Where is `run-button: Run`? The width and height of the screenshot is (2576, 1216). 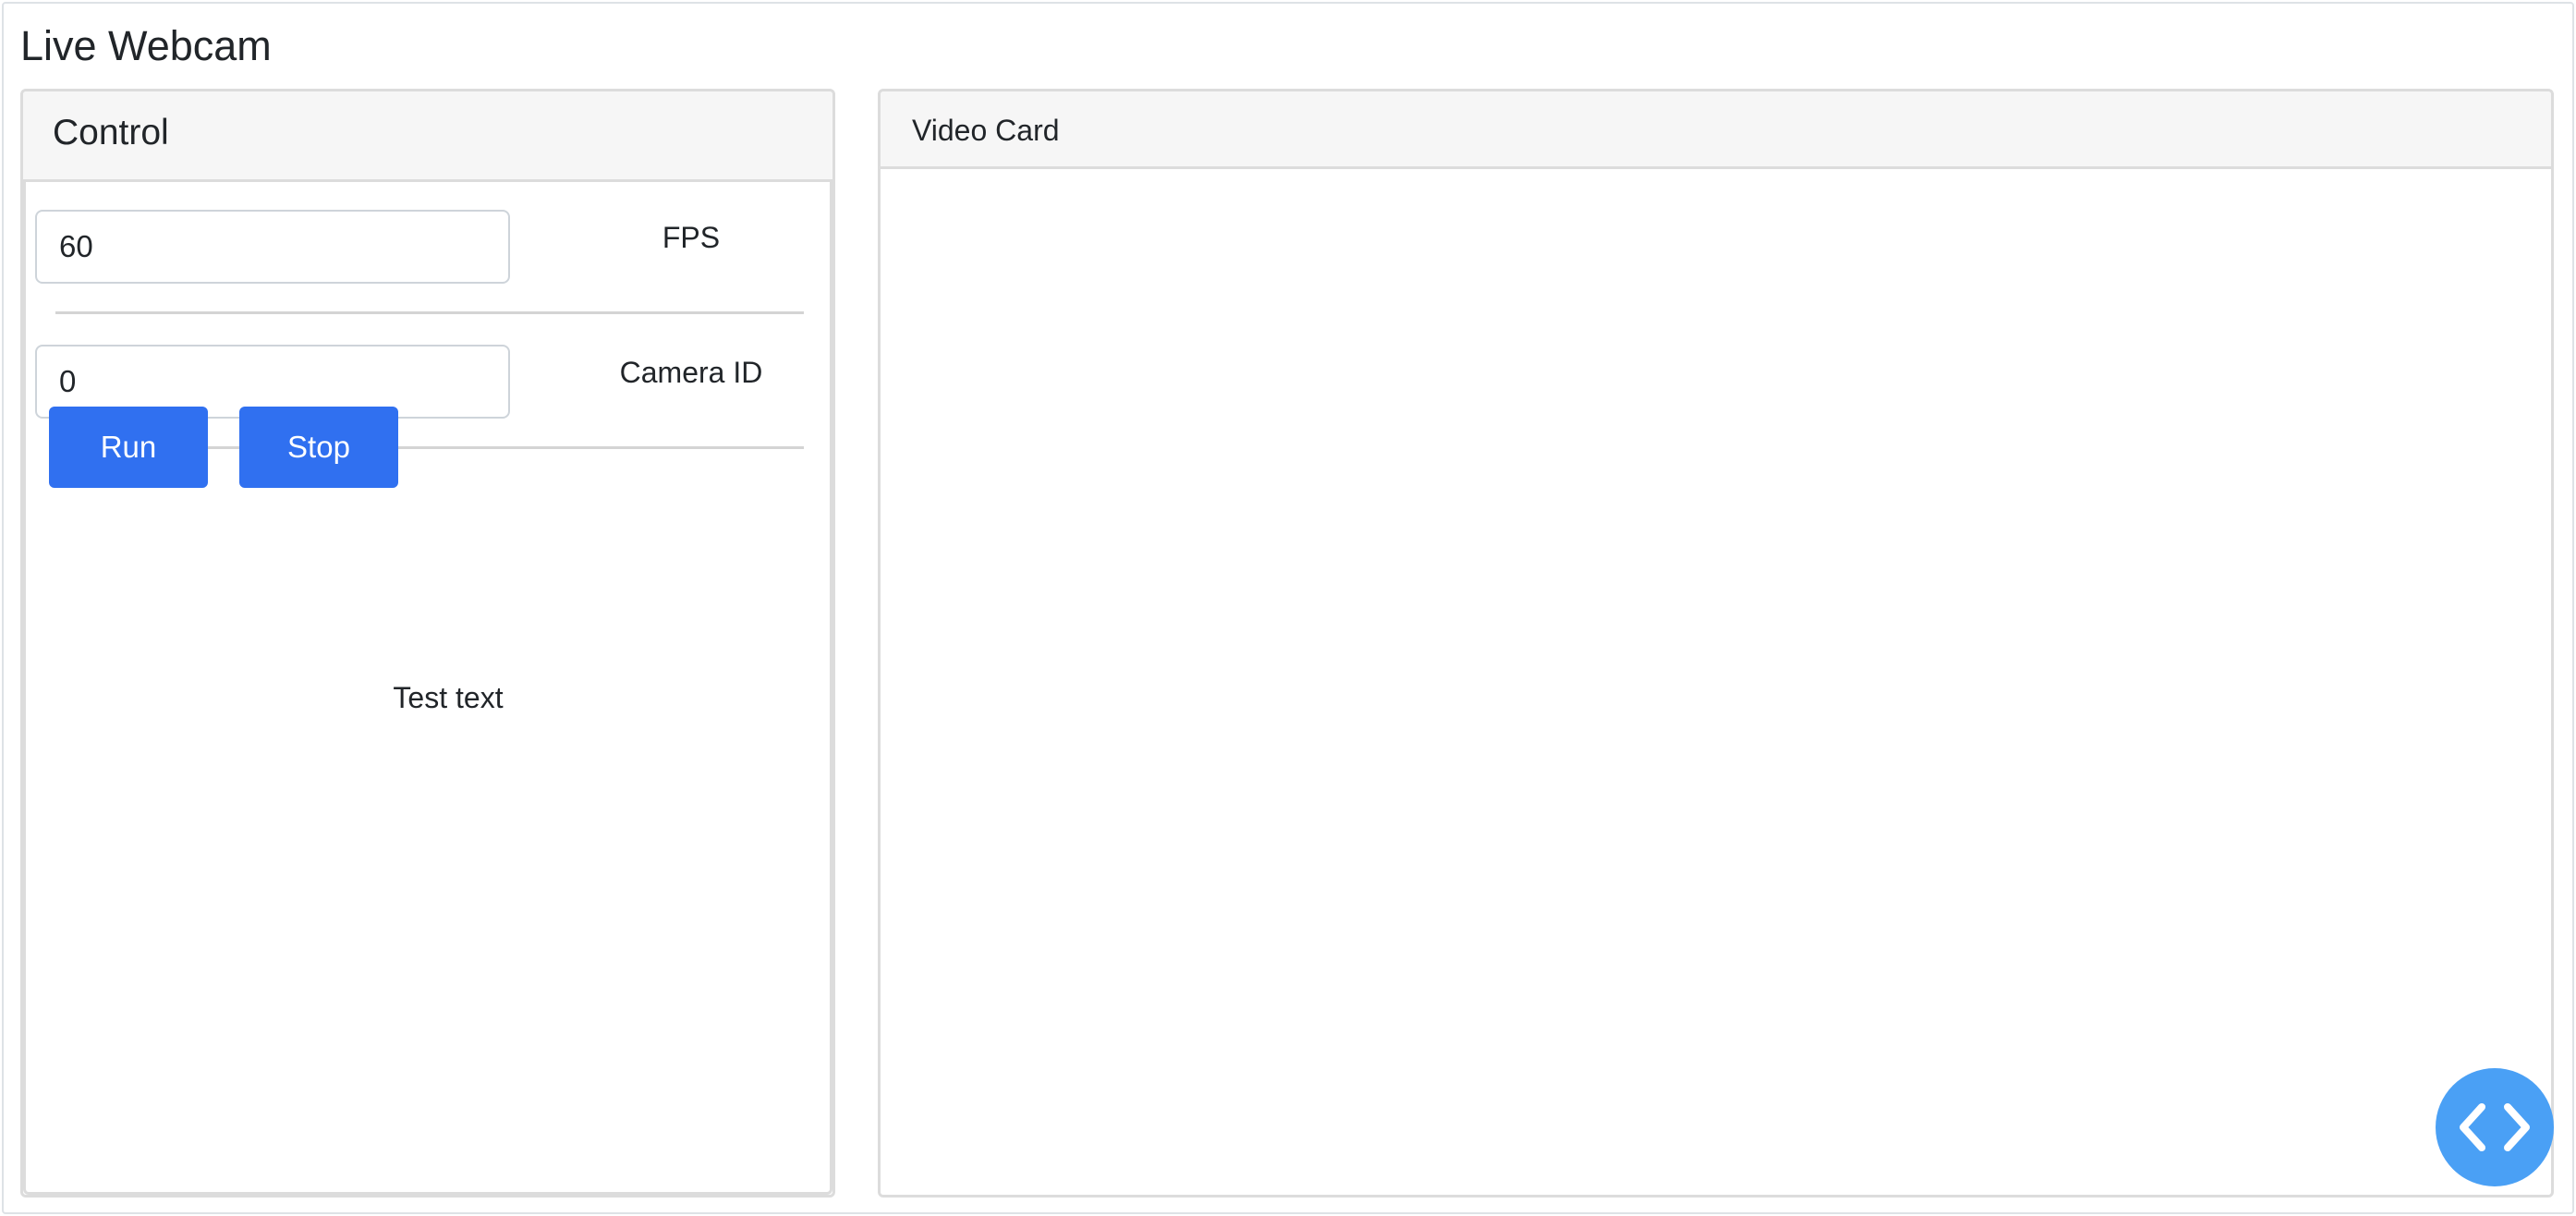
run-button: Run is located at coordinates (128, 447).